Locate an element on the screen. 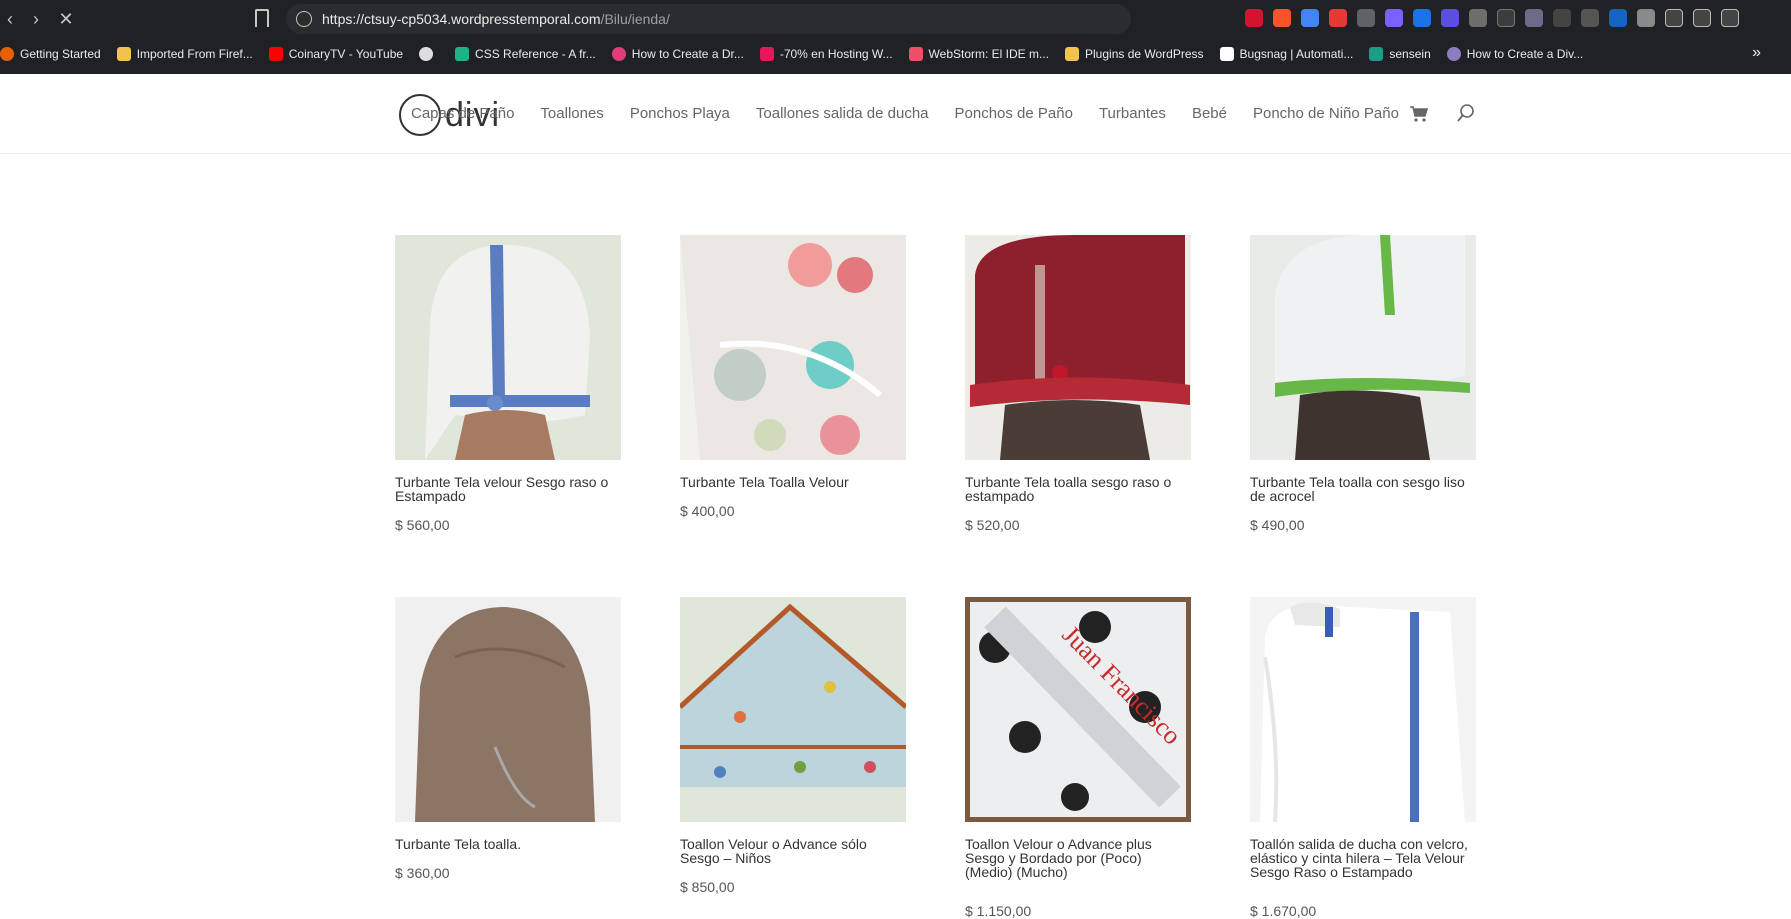  product-price: $ 400,00 is located at coordinates (707, 511).